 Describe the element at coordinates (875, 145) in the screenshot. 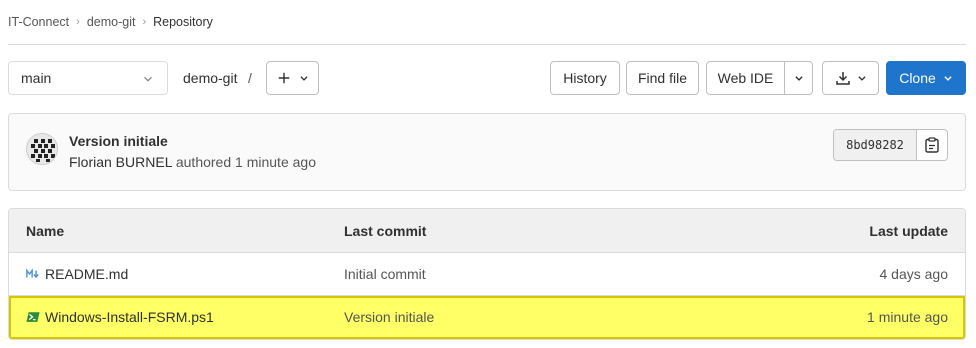

I see `commit-sha: 8bd98282` at that location.